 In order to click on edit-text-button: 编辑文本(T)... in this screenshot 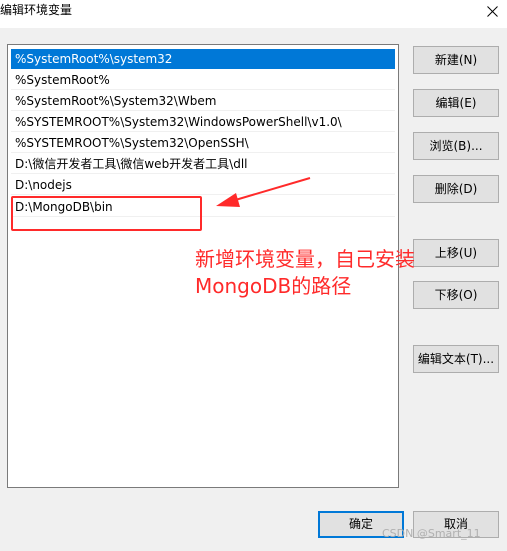, I will do `click(456, 359)`.